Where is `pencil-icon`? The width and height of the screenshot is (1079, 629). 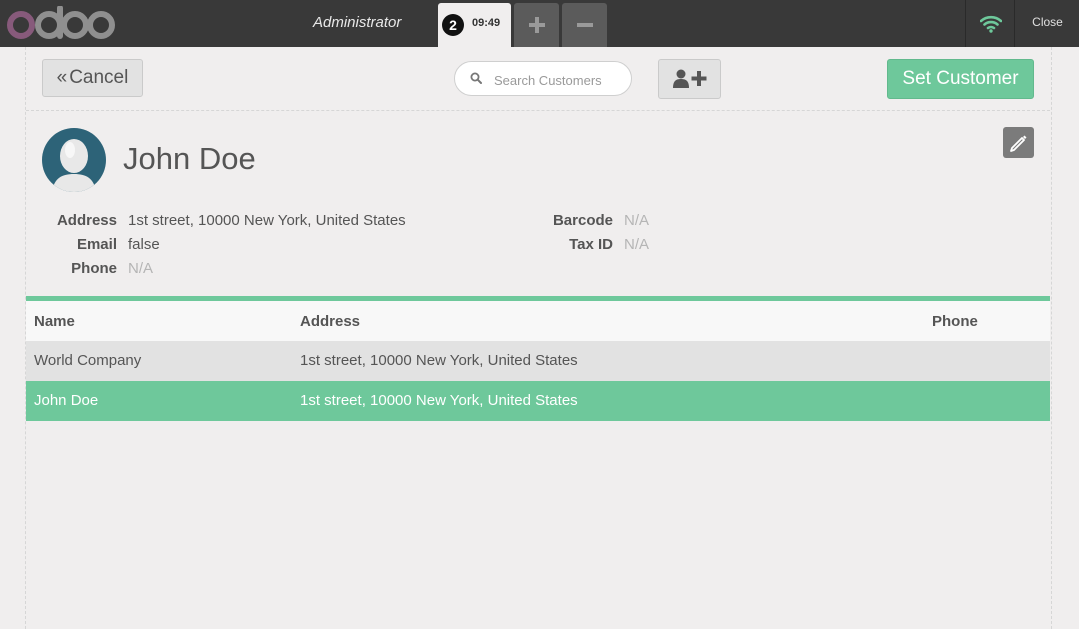
pencil-icon is located at coordinates (1017, 143).